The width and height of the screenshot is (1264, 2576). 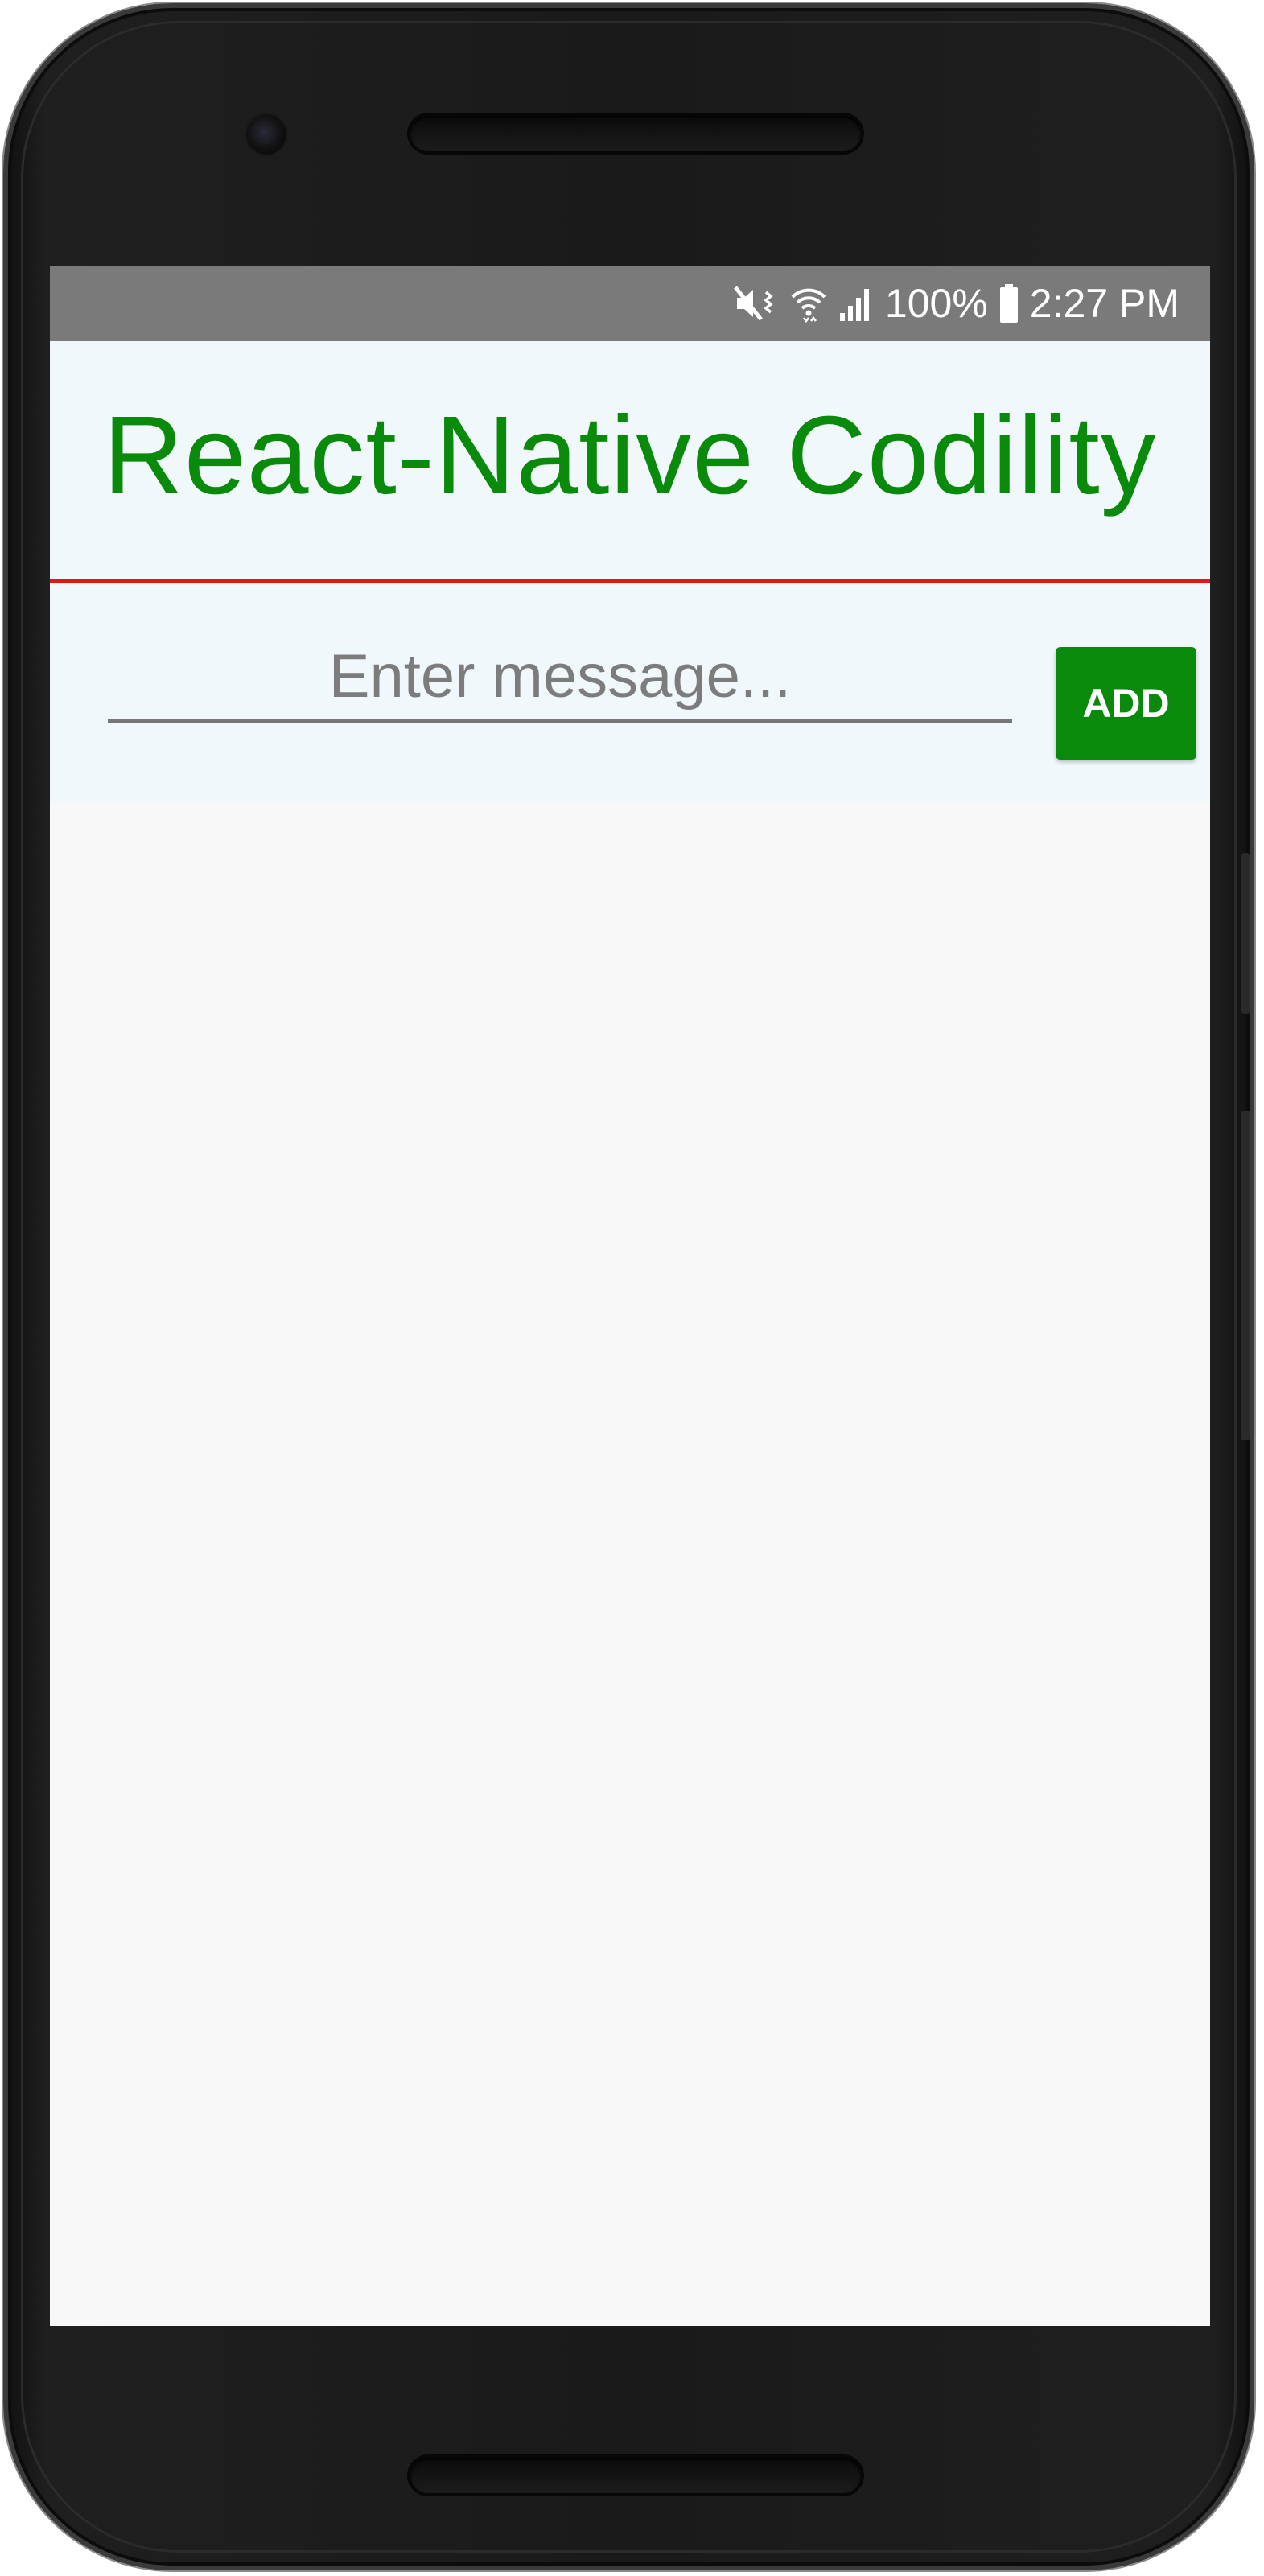 I want to click on front-camera, so click(x=266, y=134).